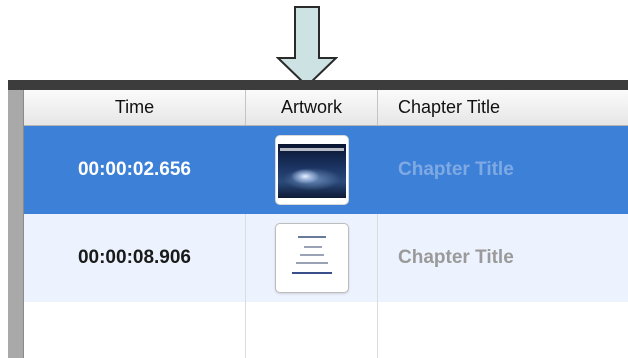 The image size is (628, 358). Describe the element at coordinates (503, 107) in the screenshot. I see `column-header-chapter-title: Chapter Title` at that location.